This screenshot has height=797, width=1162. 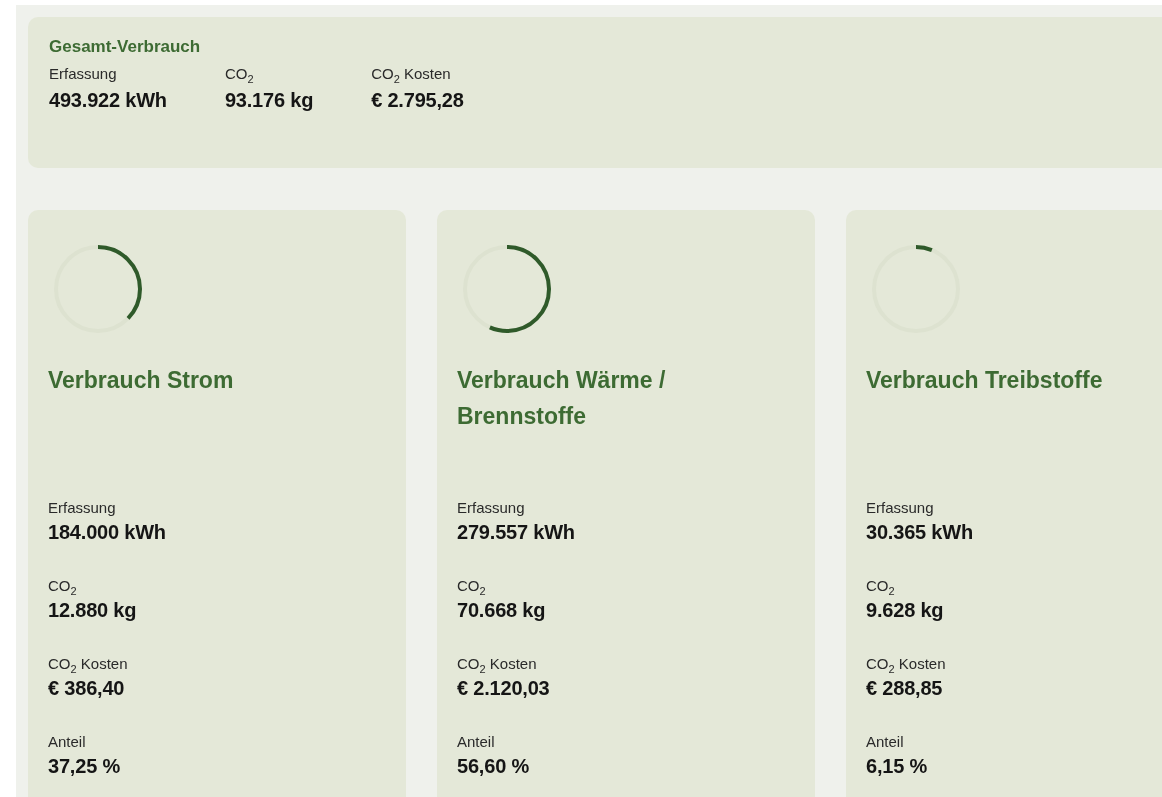 What do you see at coordinates (125, 47) in the screenshot?
I see `summary-title: Gesamt-Verbrauch` at bounding box center [125, 47].